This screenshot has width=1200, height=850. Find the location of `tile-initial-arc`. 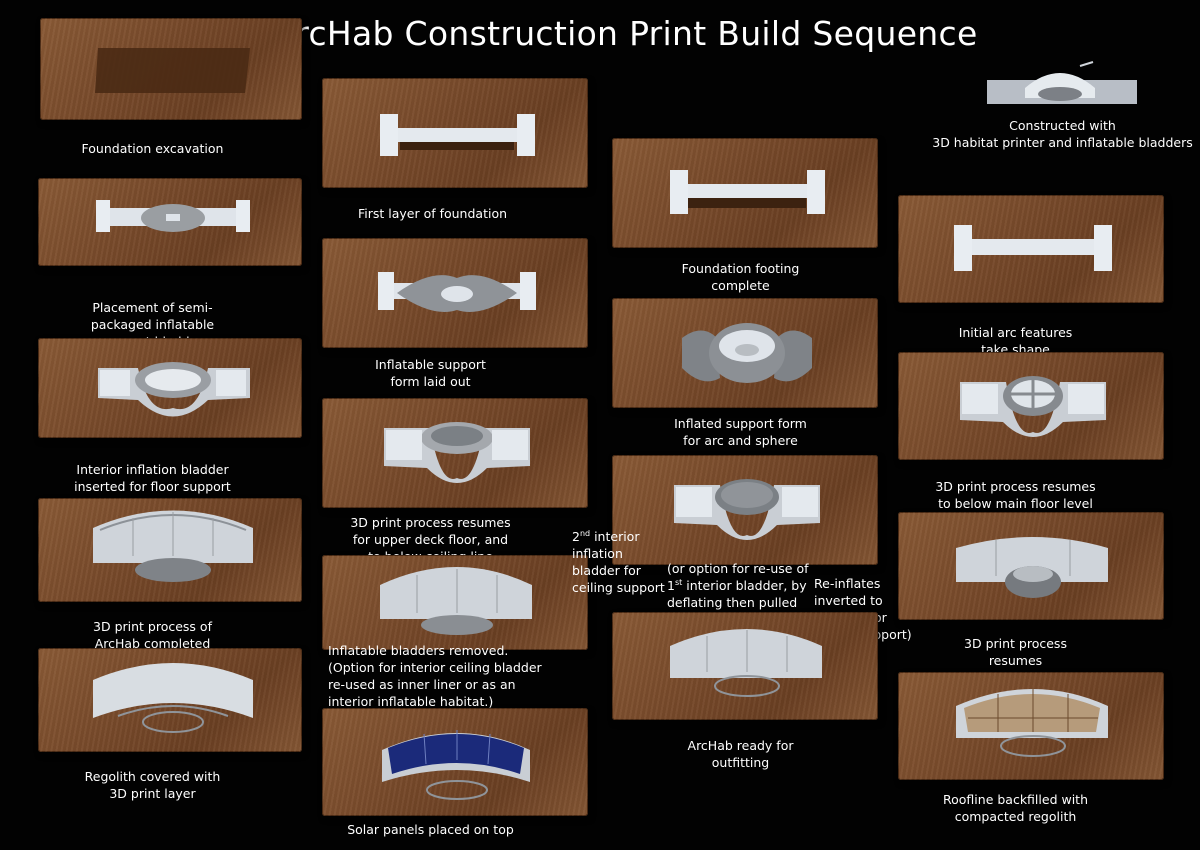

tile-initial-arc is located at coordinates (1031, 249).